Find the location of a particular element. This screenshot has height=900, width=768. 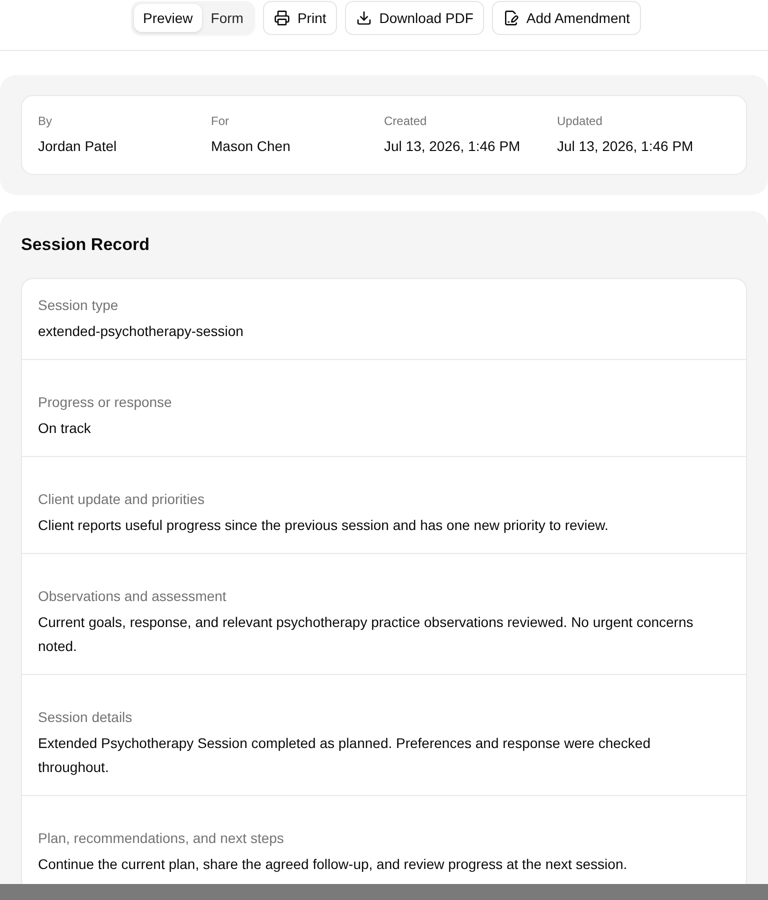

action-button: Print is located at coordinates (300, 18).